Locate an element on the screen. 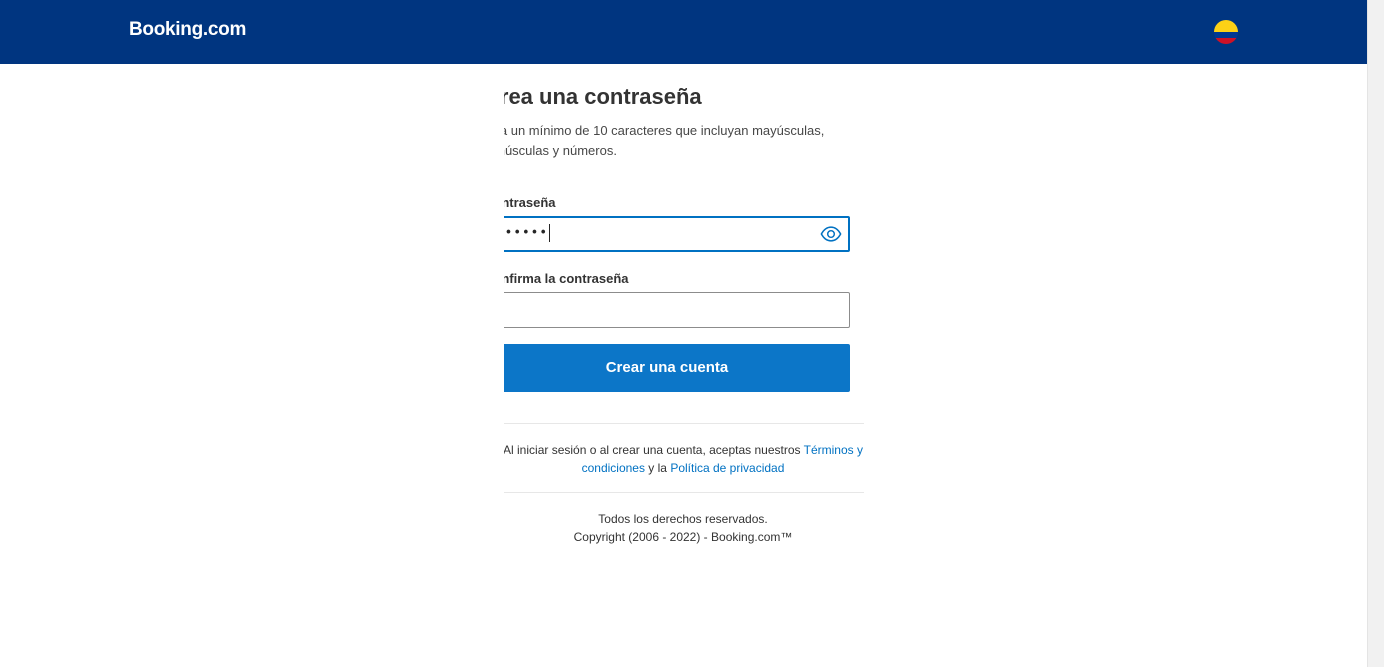  top-header: Booking.com is located at coordinates (683, 32).